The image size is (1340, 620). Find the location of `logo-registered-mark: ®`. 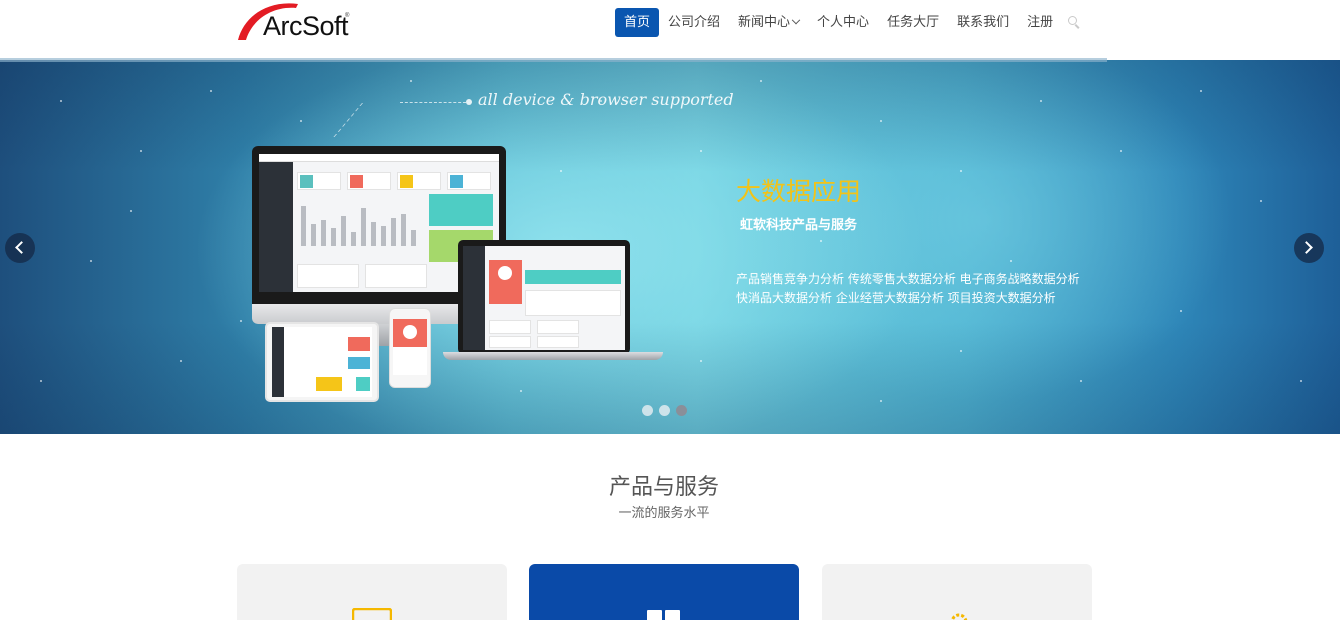

logo-registered-mark: ® is located at coordinates (347, 16).